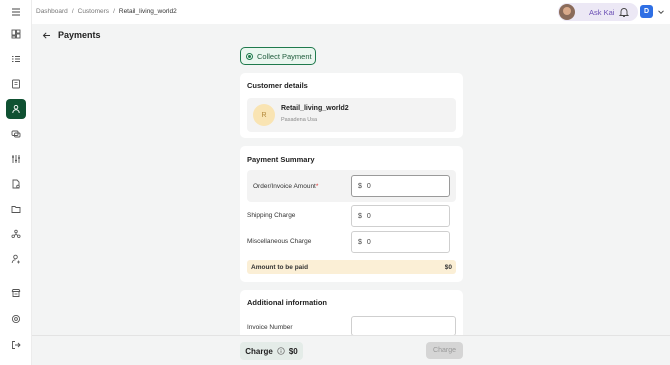  I want to click on shipping-charge-label: Shipping Charge, so click(271, 215).